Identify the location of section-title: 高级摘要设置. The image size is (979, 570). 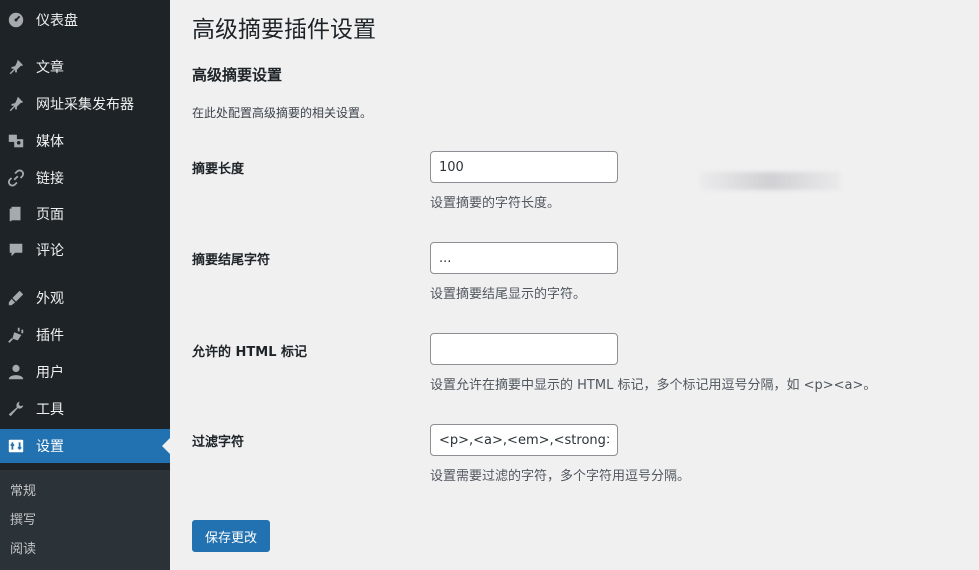
(237, 75).